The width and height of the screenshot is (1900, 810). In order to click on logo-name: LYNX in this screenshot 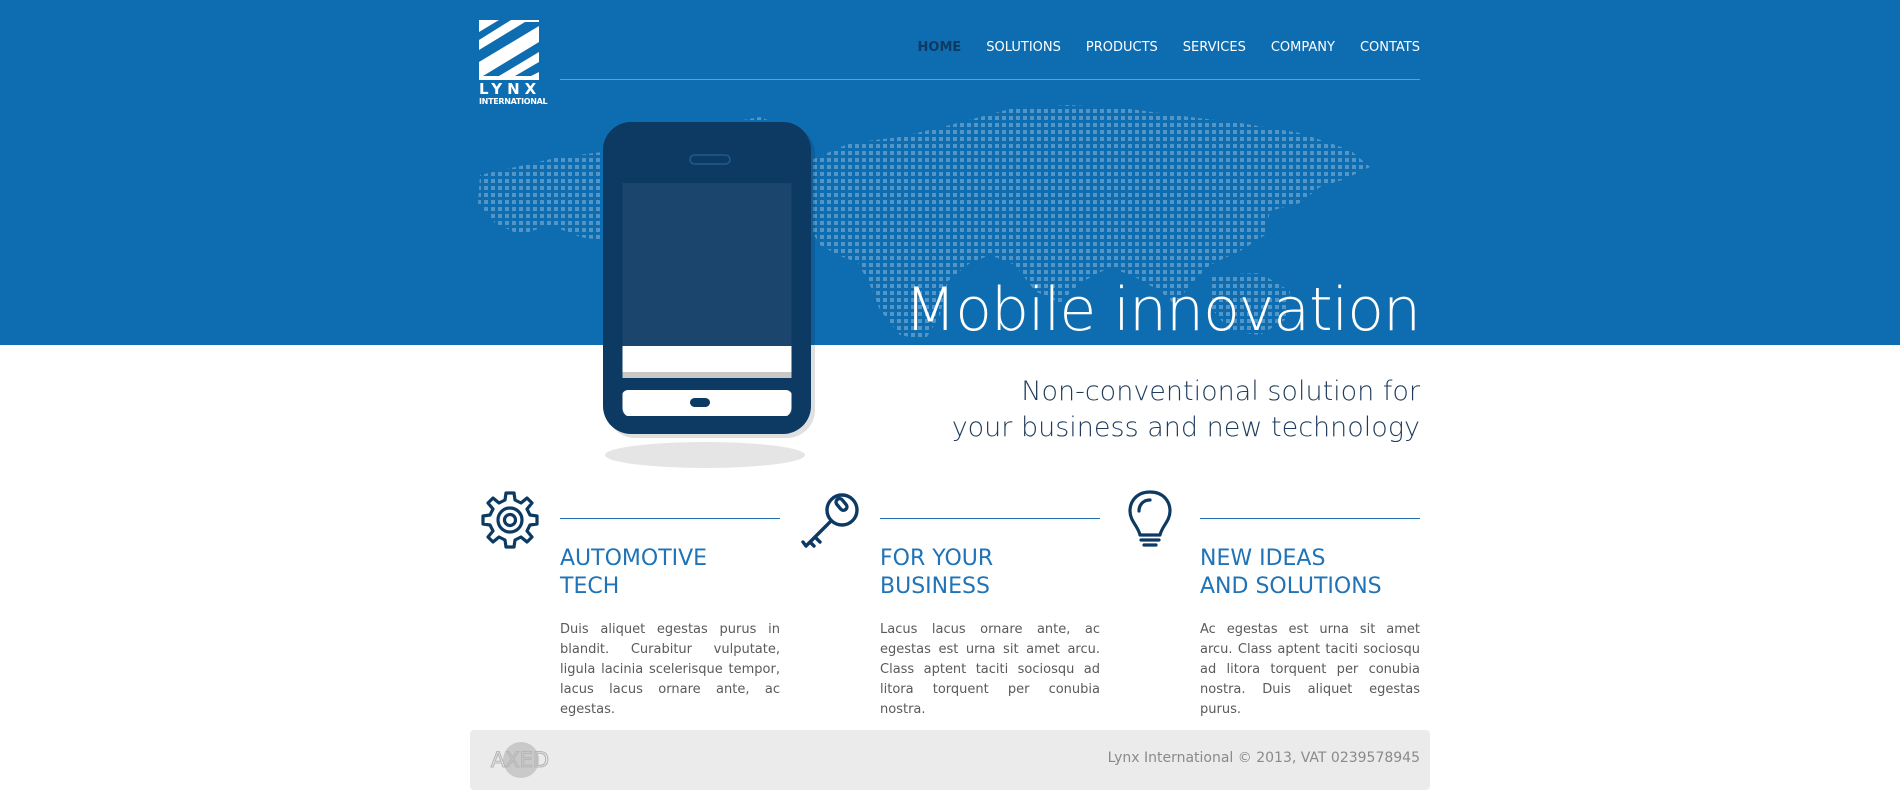, I will do `click(510, 89)`.